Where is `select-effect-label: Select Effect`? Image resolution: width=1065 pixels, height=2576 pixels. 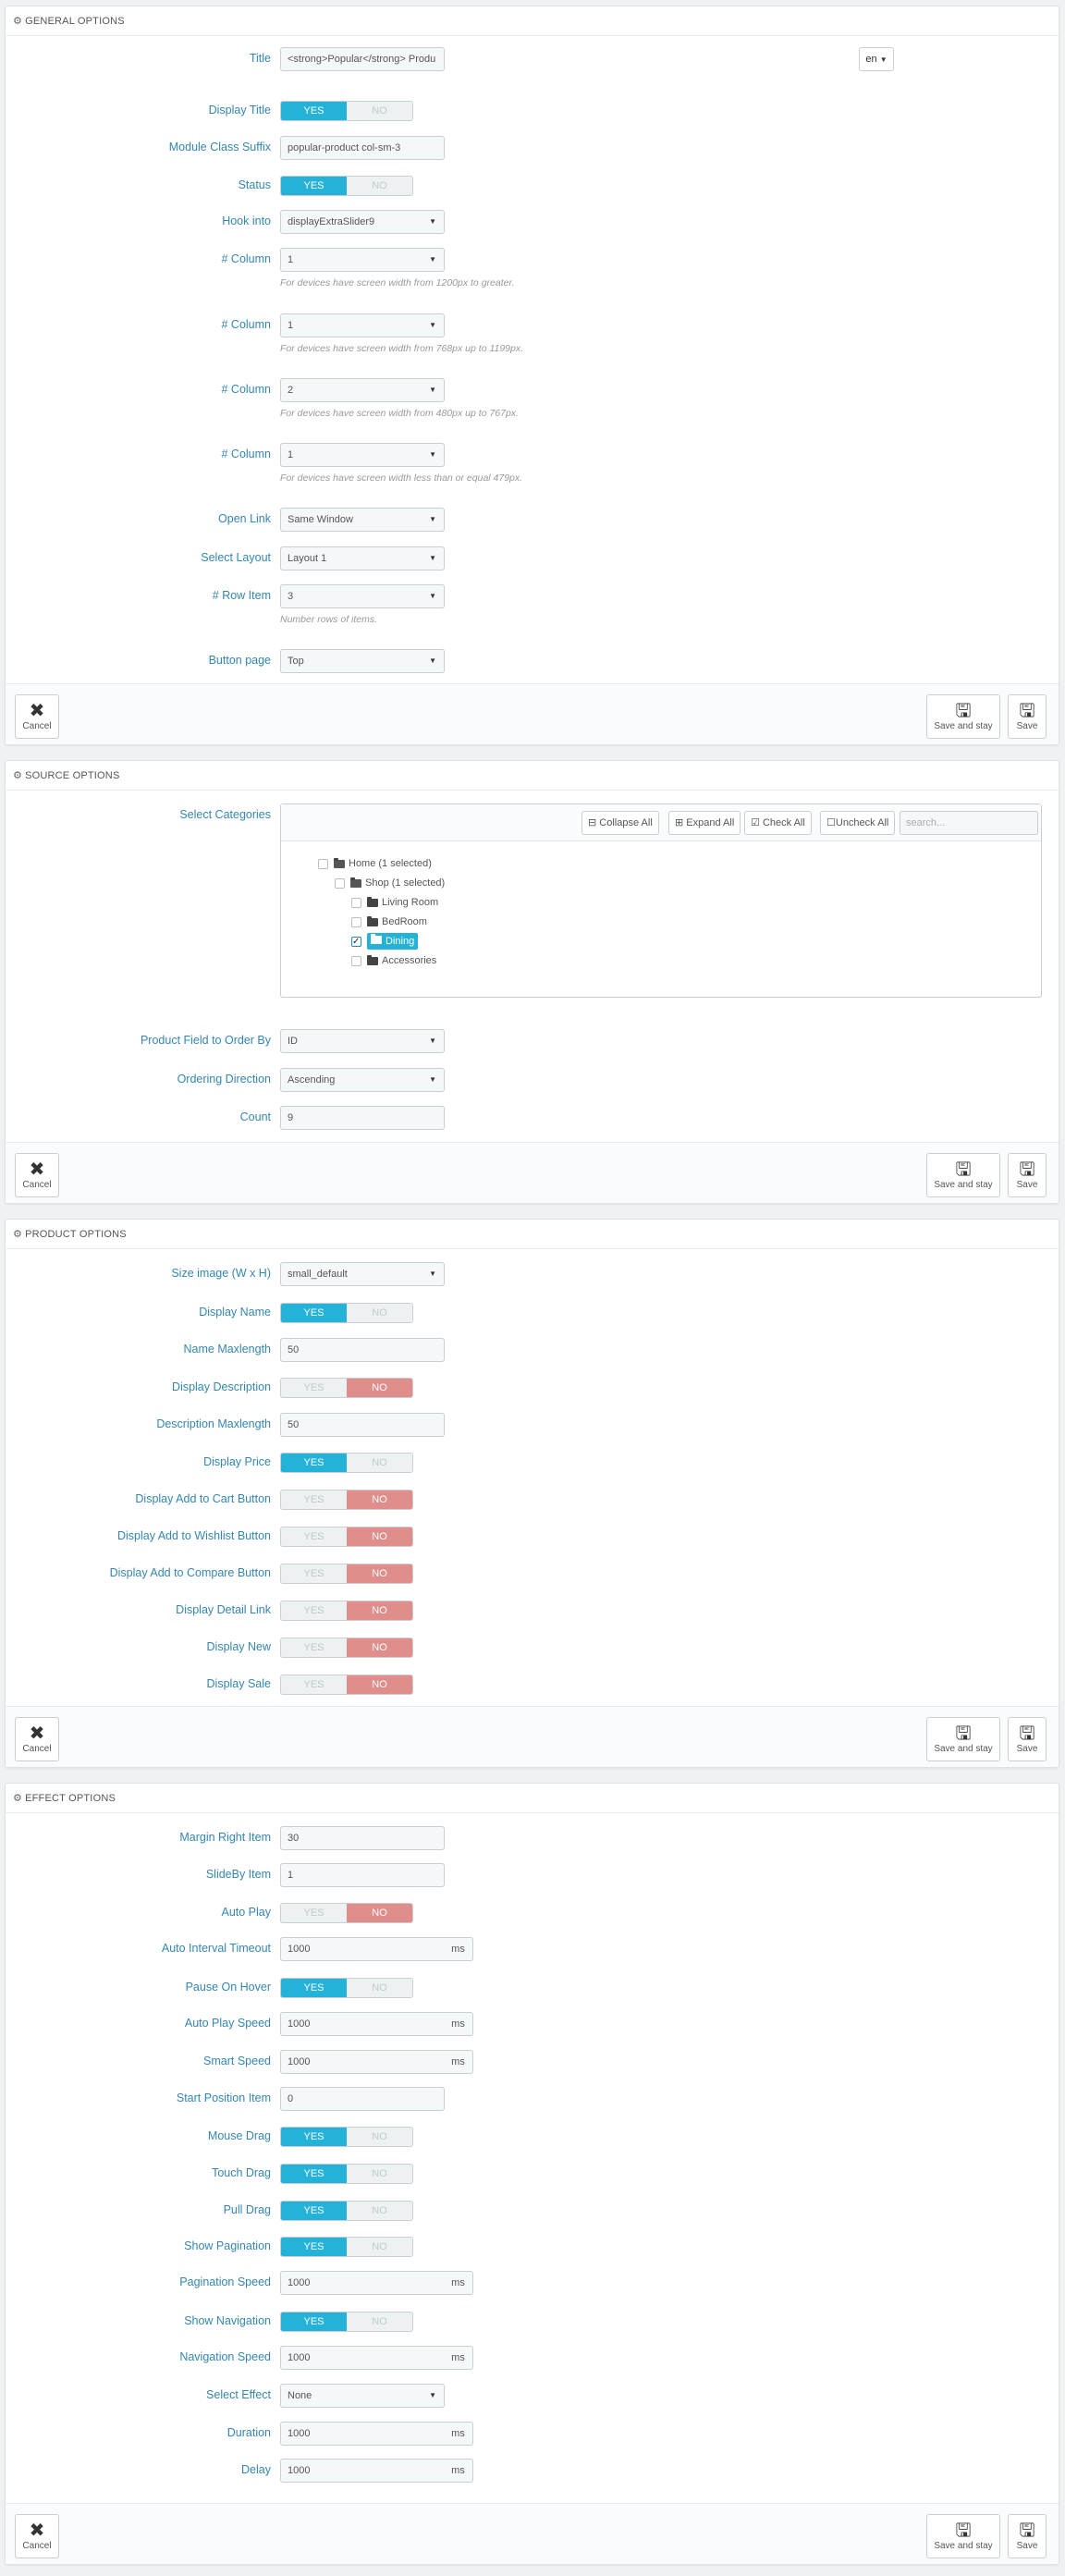 select-effect-label: Select Effect is located at coordinates (238, 2394).